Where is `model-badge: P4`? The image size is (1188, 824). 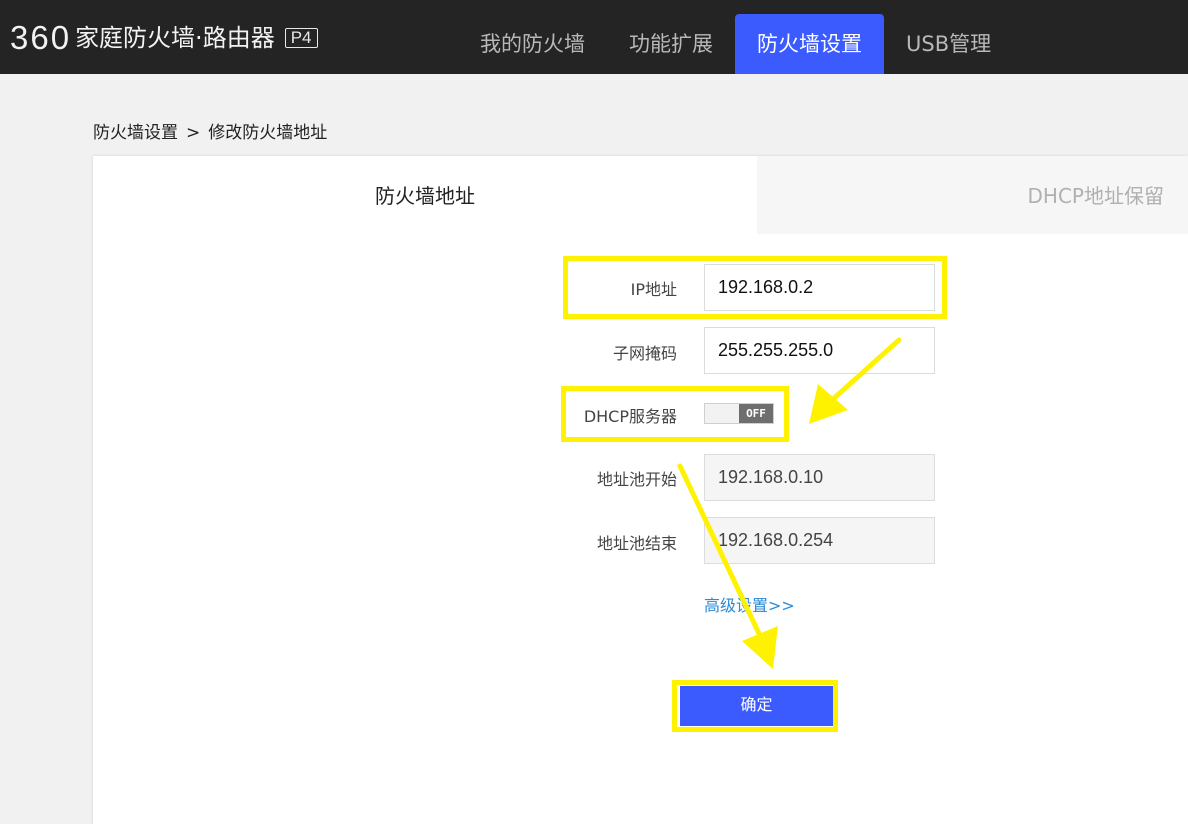 model-badge: P4 is located at coordinates (301, 38).